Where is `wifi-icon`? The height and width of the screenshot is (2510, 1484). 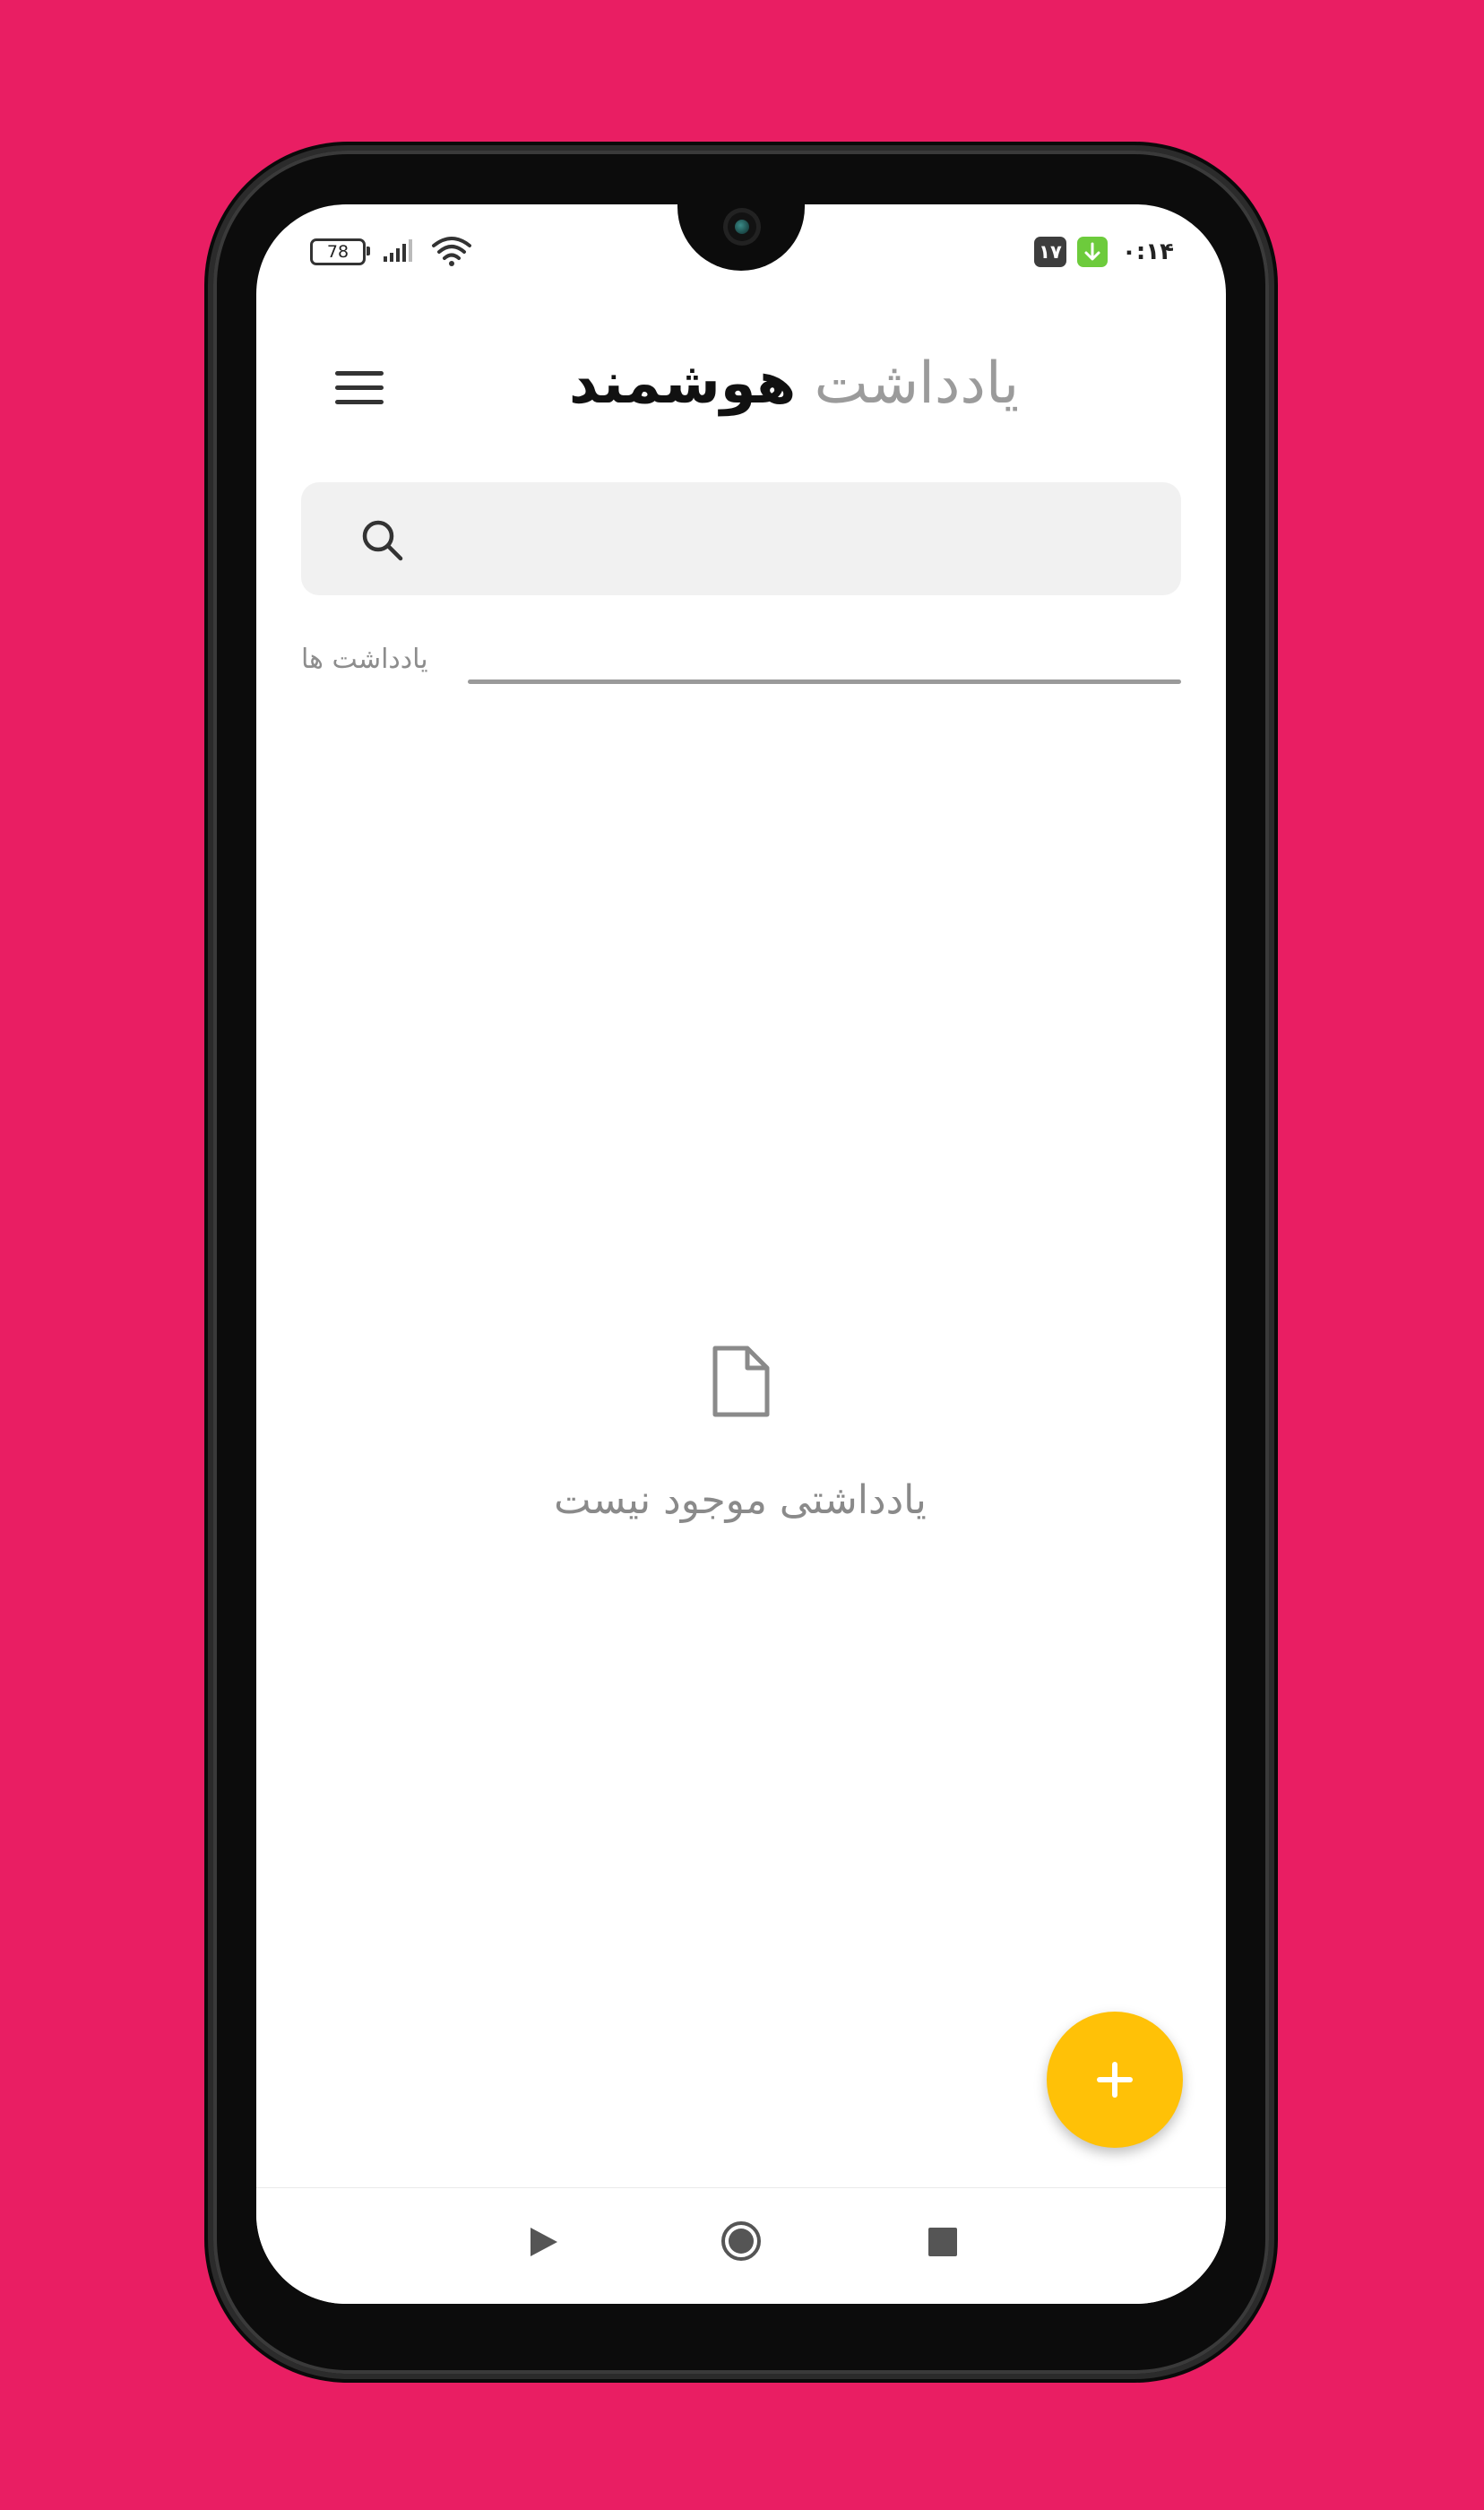 wifi-icon is located at coordinates (451, 251).